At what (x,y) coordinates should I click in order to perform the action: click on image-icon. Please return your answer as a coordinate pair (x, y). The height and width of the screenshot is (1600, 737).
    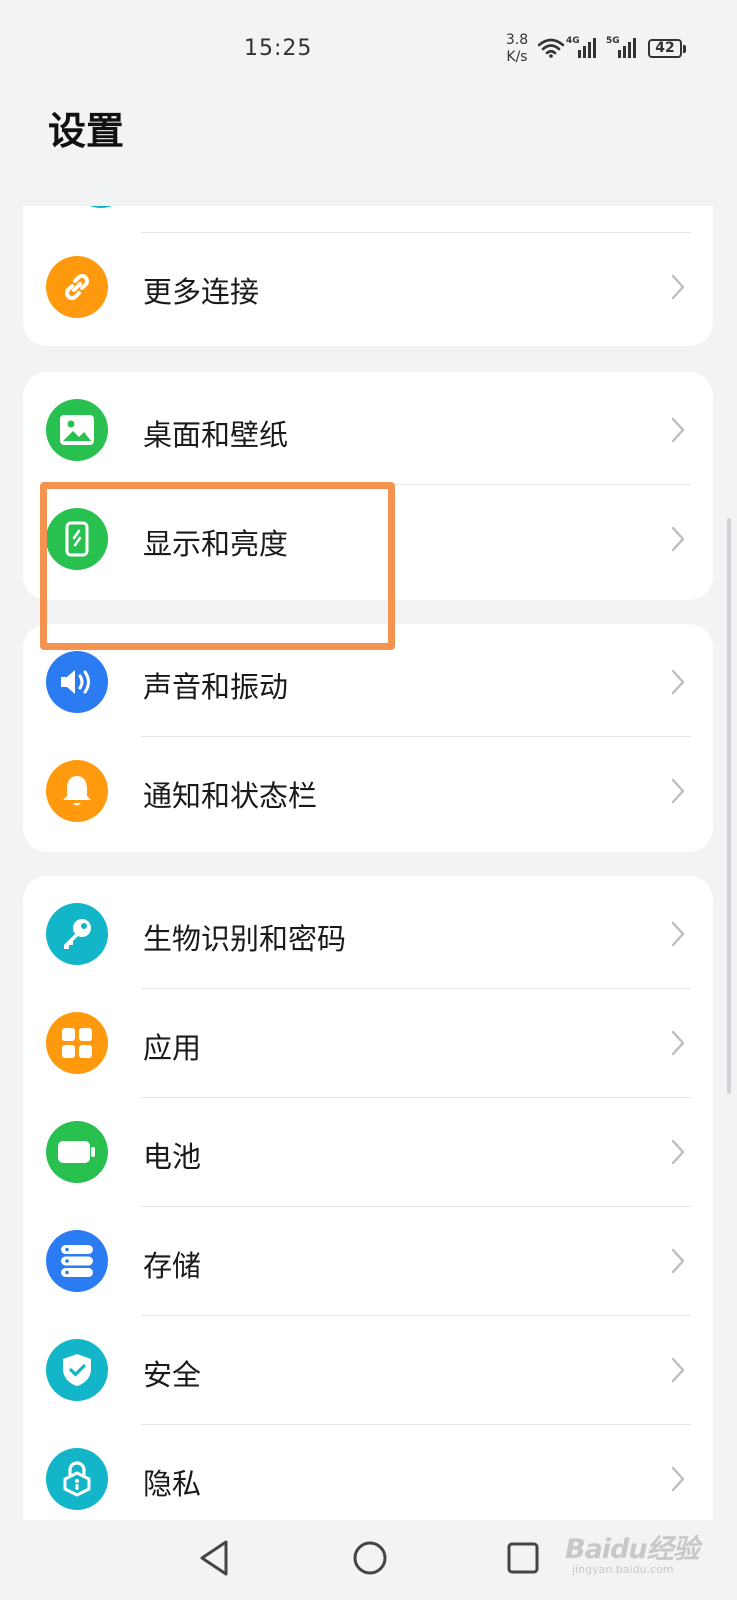
    Looking at the image, I should click on (77, 430).